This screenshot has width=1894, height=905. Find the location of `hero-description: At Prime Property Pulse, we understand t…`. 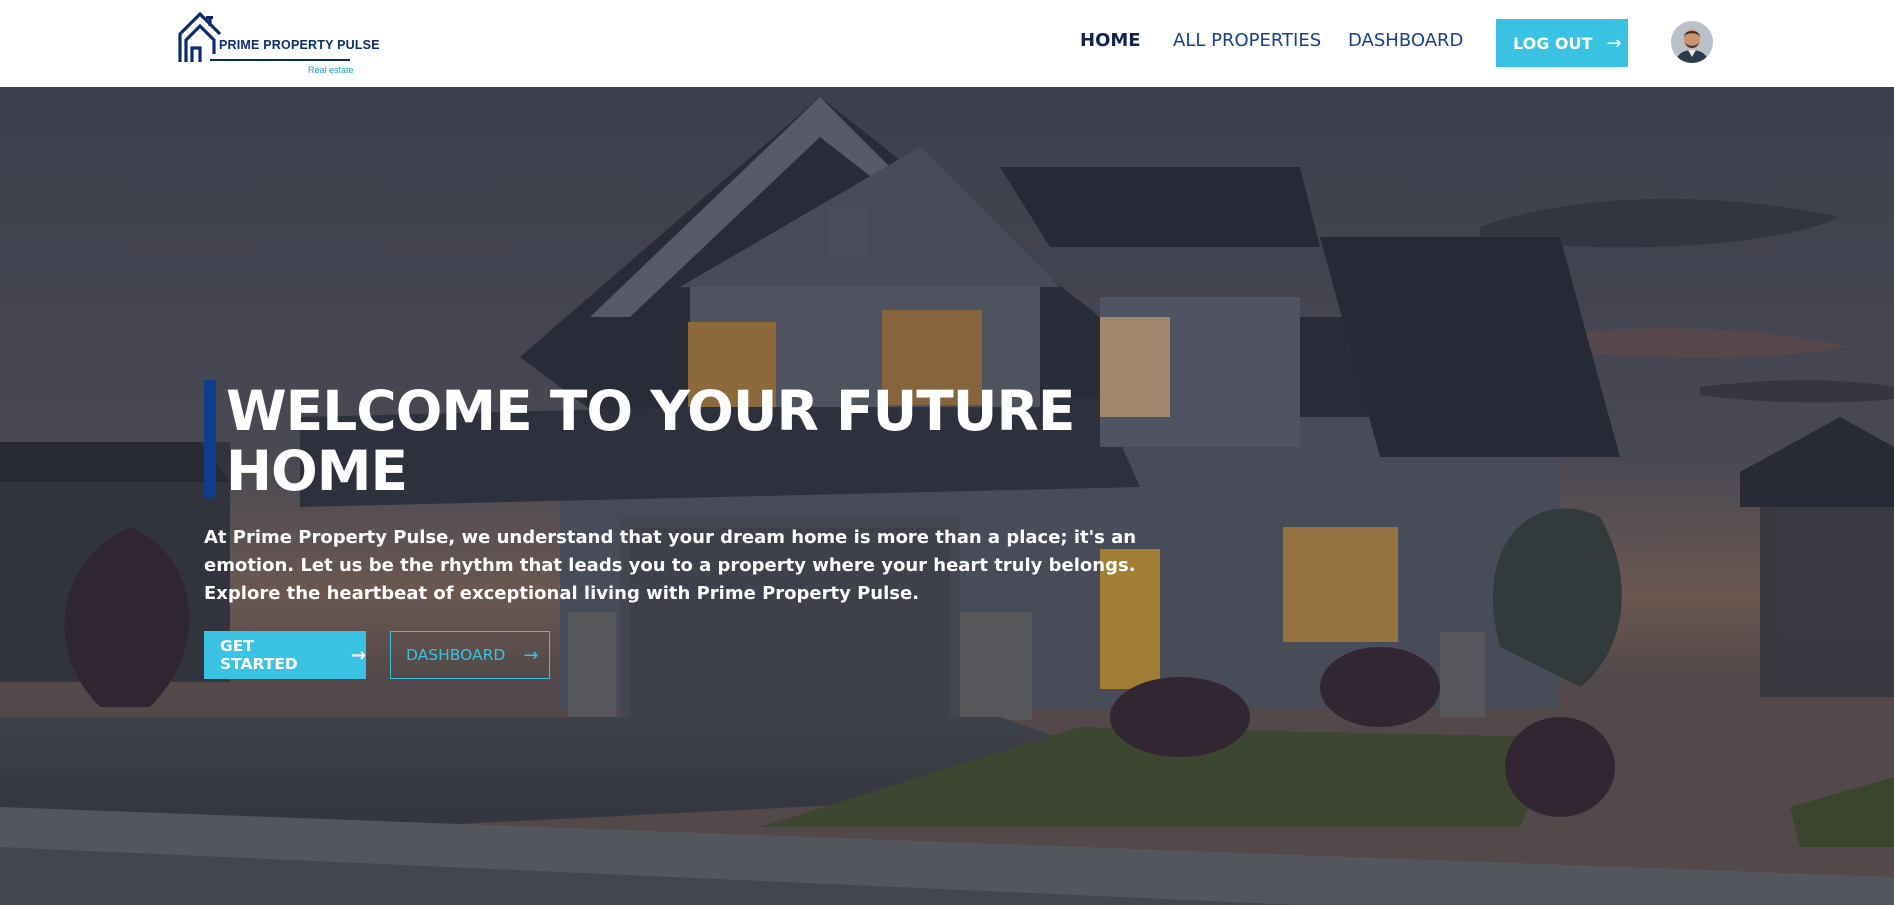

hero-description: At Prime Property Pulse, we understand t… is located at coordinates (670, 565).